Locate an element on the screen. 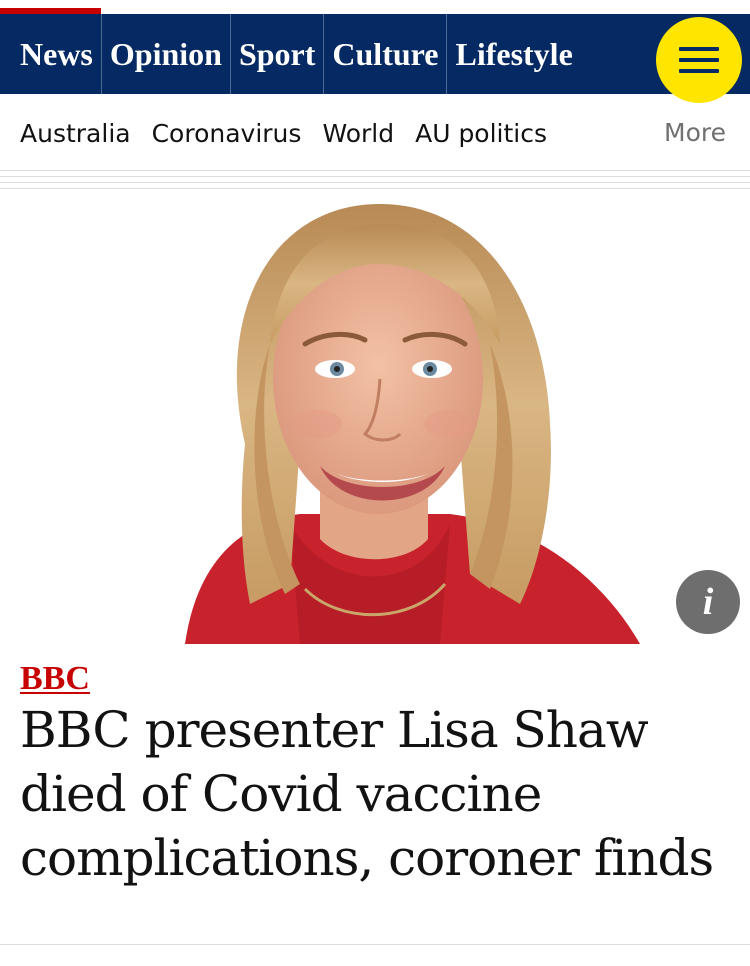  pillar-opinion: Opinion is located at coordinates (166, 54).